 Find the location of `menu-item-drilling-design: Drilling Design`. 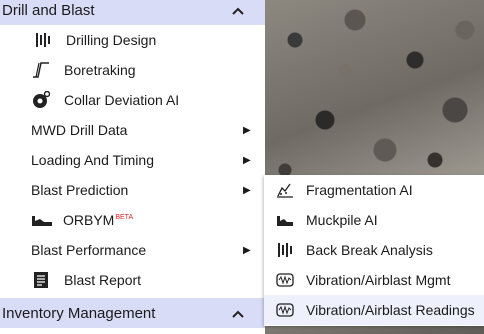

menu-item-drilling-design: Drilling Design is located at coordinates (95, 40).